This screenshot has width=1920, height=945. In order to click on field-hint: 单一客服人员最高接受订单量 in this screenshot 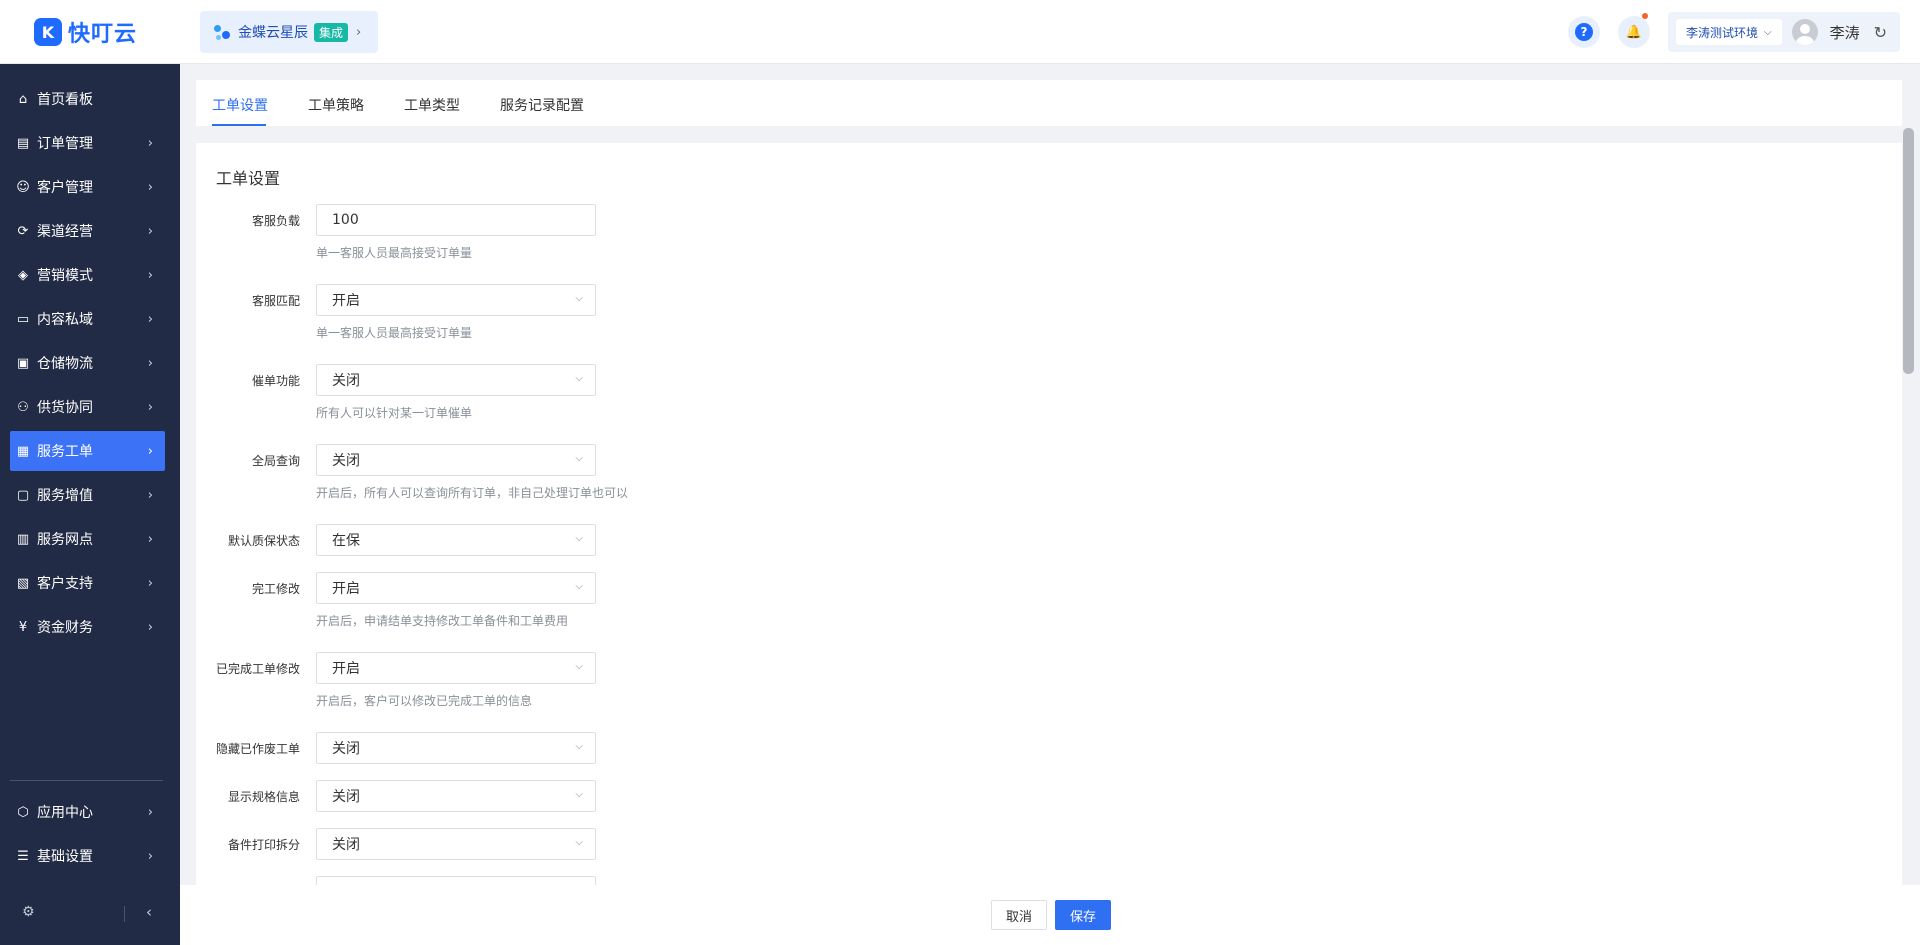, I will do `click(394, 253)`.